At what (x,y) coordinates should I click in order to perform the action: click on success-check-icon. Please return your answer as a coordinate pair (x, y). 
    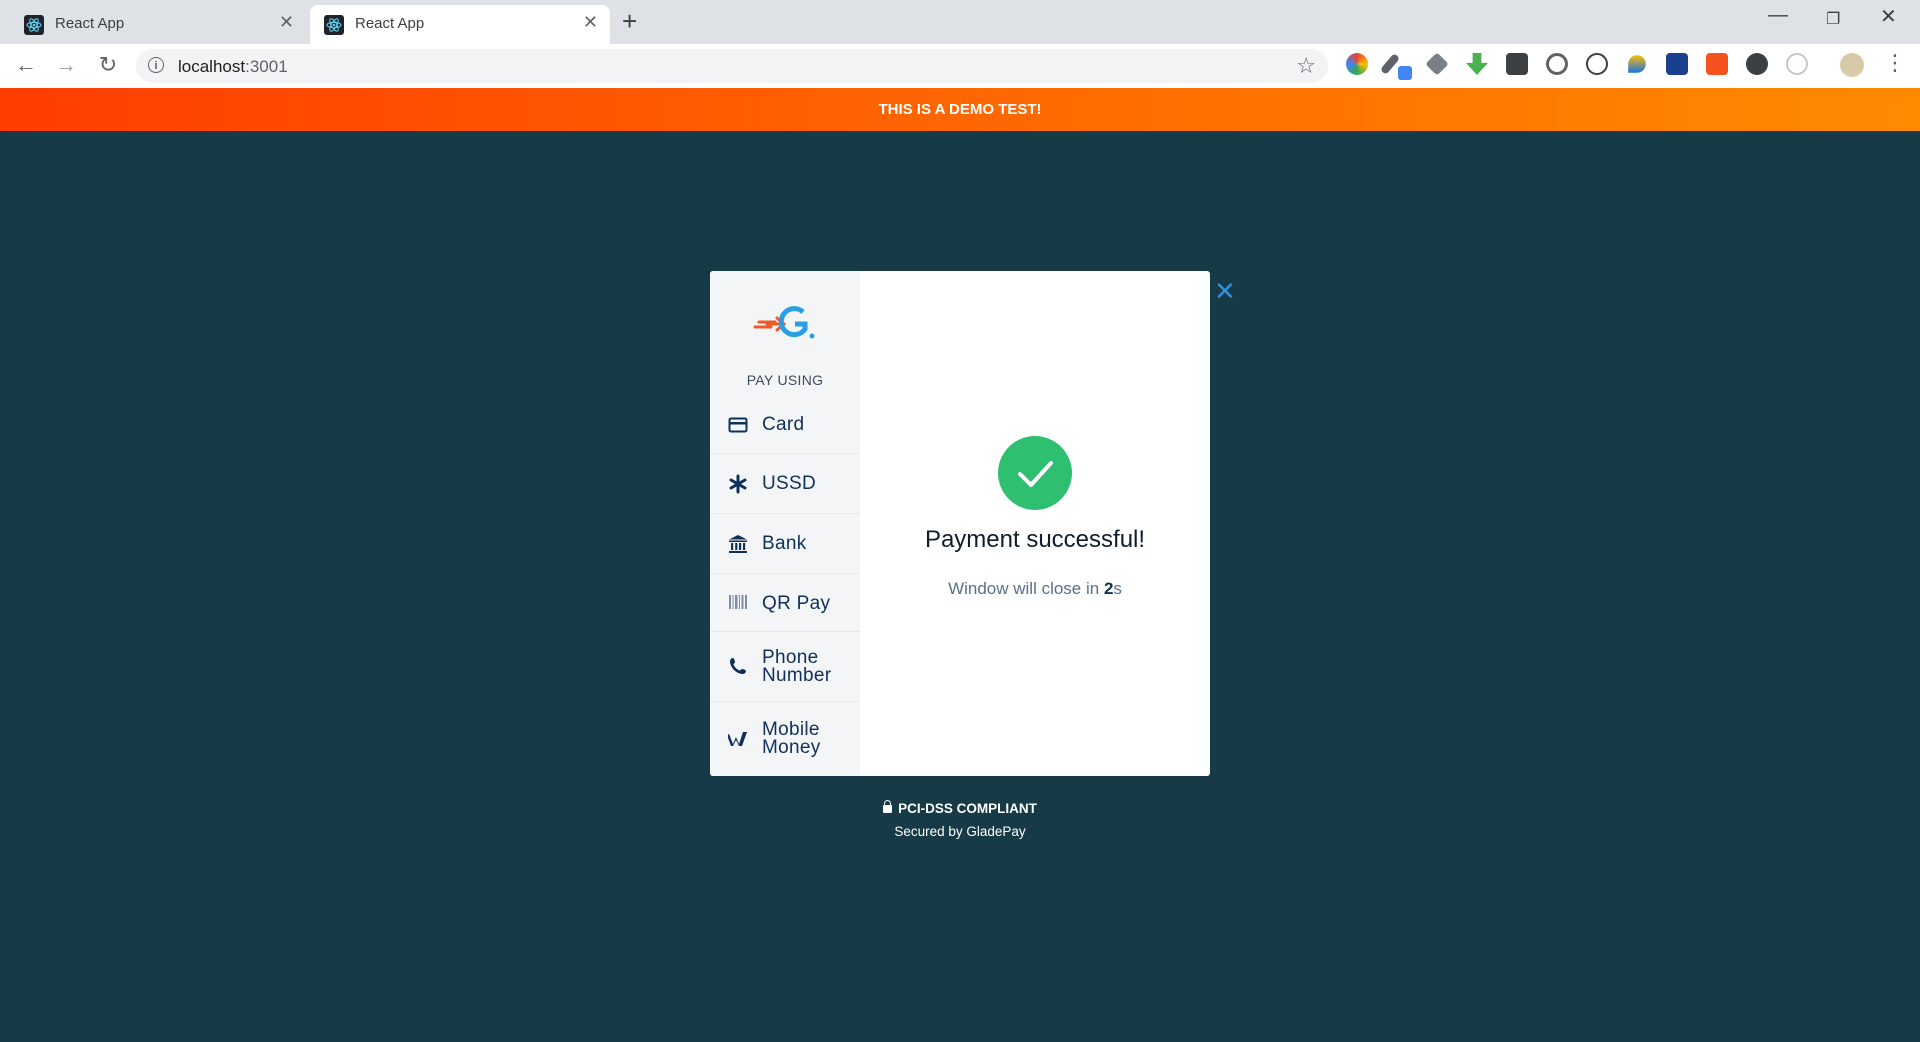
    Looking at the image, I should click on (1035, 473).